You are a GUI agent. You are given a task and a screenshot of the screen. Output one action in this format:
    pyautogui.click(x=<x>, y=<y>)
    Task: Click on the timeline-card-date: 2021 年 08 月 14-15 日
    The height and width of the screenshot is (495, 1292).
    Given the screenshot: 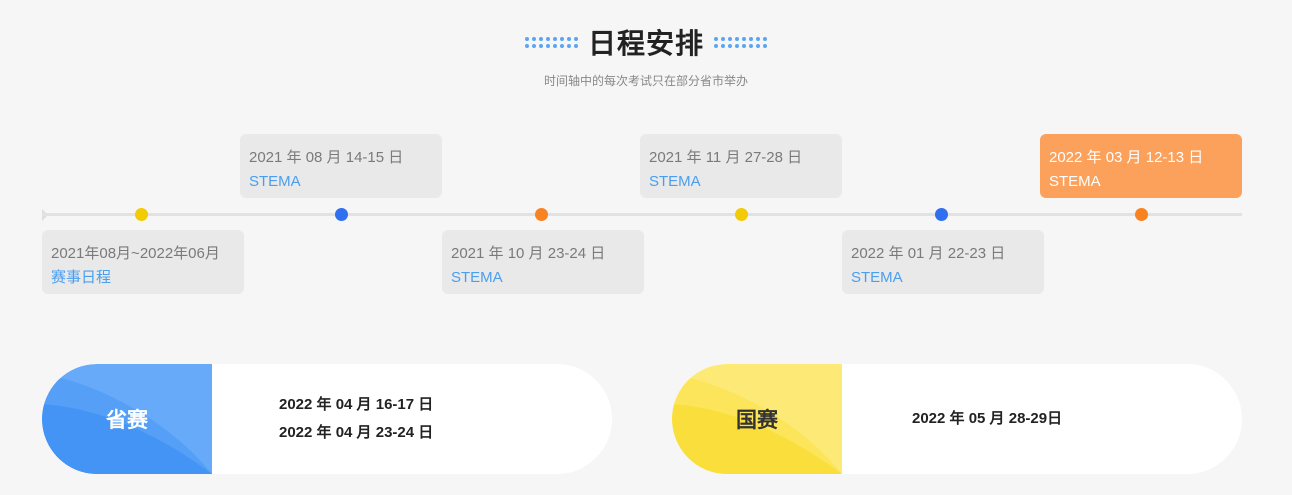 What is the action you would take?
    pyautogui.click(x=326, y=157)
    